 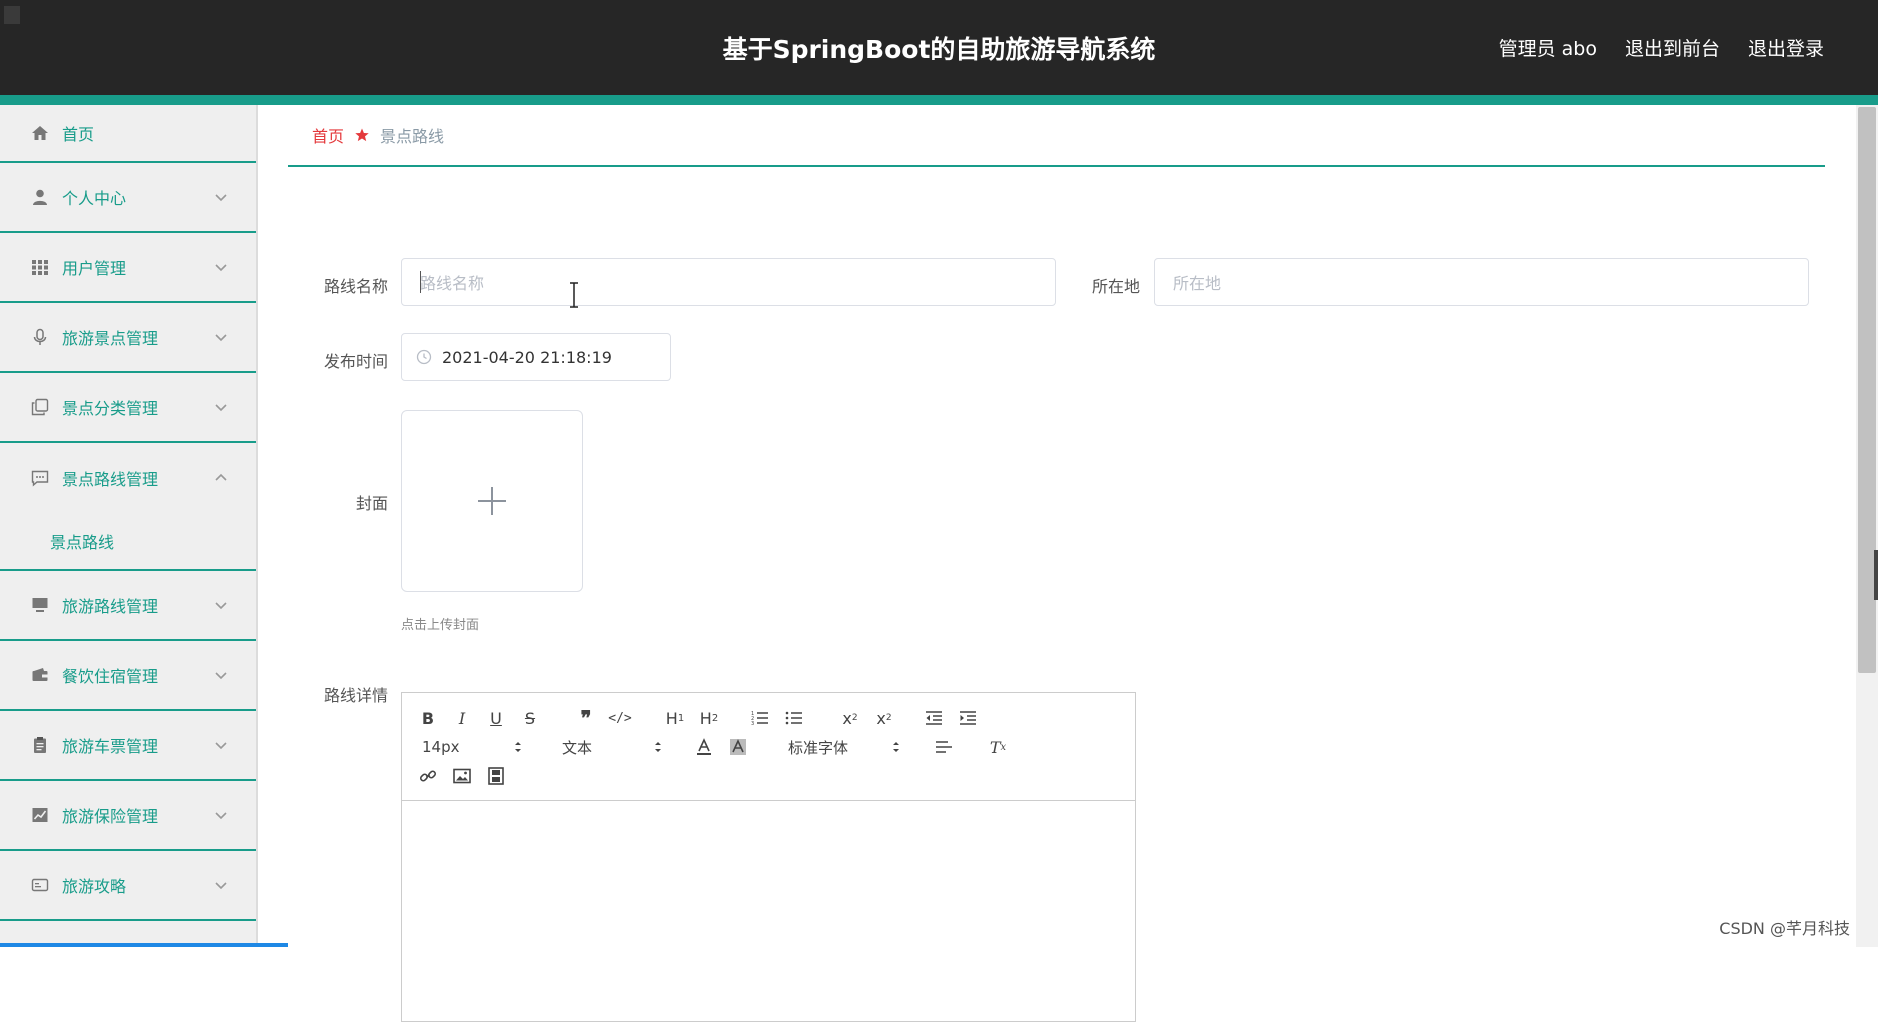 What do you see at coordinates (110, 605) in the screenshot?
I see `sidebar-item-label: 旅游路线管理` at bounding box center [110, 605].